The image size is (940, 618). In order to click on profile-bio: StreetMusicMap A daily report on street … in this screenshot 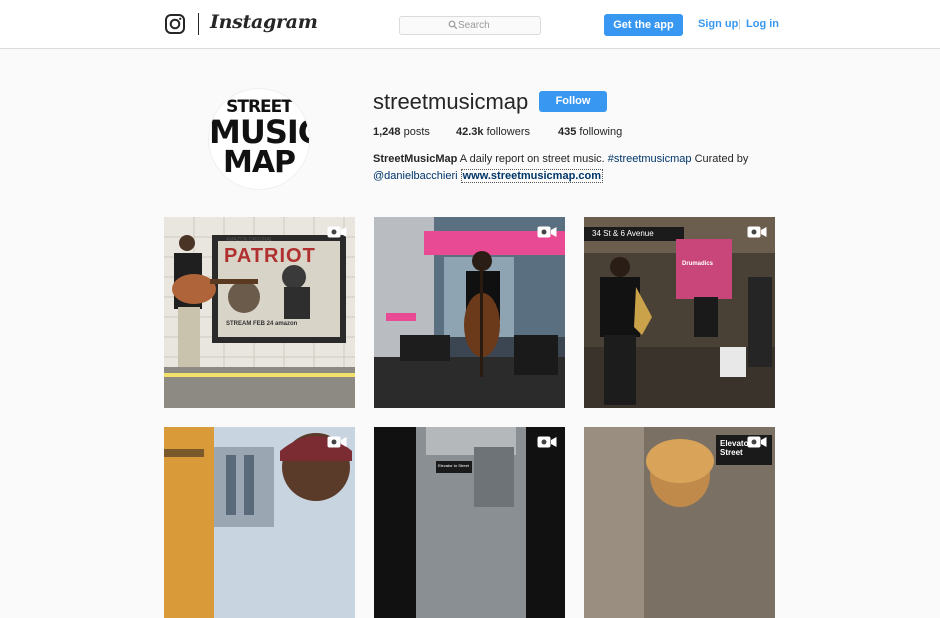, I will do `click(560, 159)`.